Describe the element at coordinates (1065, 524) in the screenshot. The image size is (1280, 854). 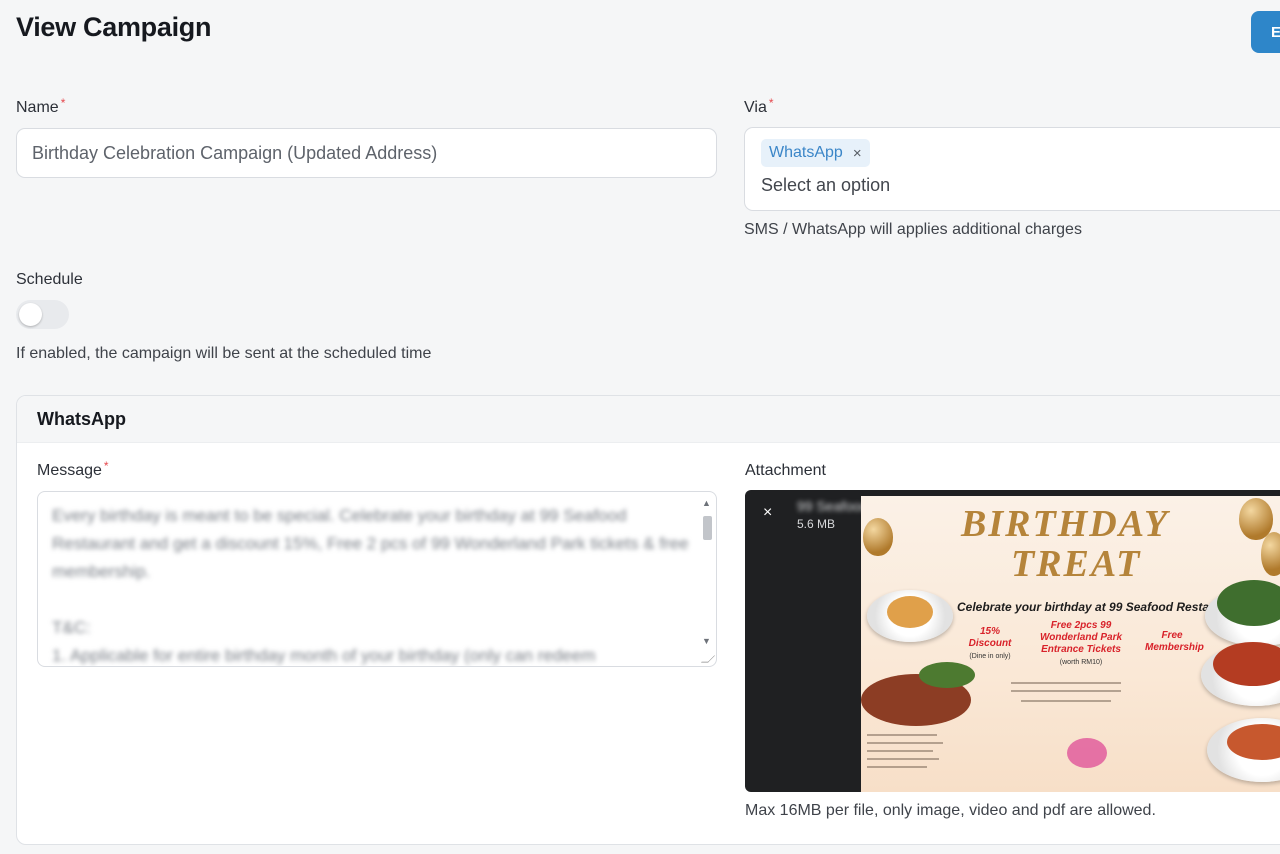
I see `poster-title-line1: BIRTHDAY` at that location.